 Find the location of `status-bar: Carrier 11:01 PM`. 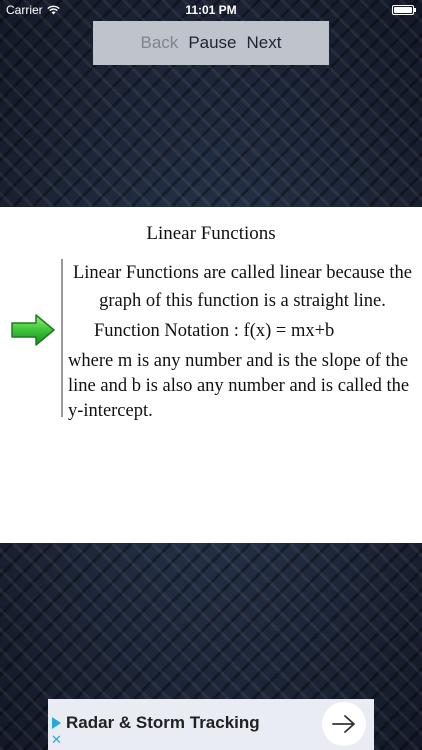

status-bar: Carrier 11:01 PM is located at coordinates (211, 10).